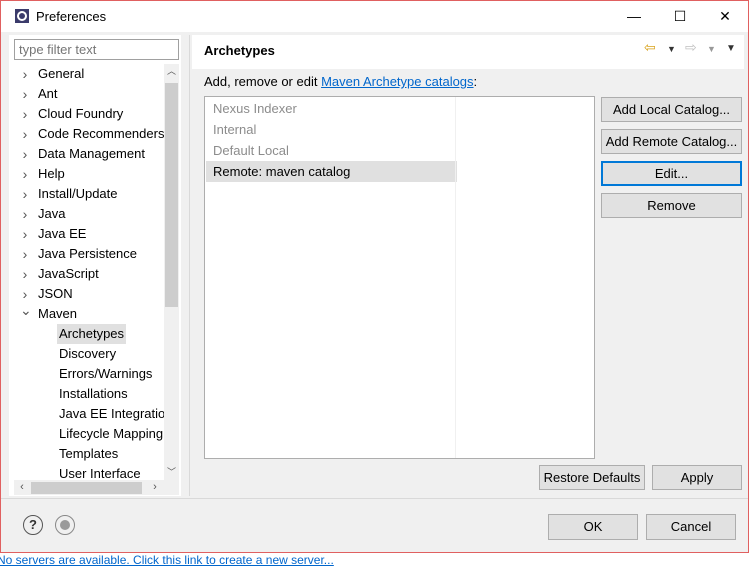 The image size is (752, 568). I want to click on archetype-catalogs-link: Maven Archetype catalogs, so click(397, 81).